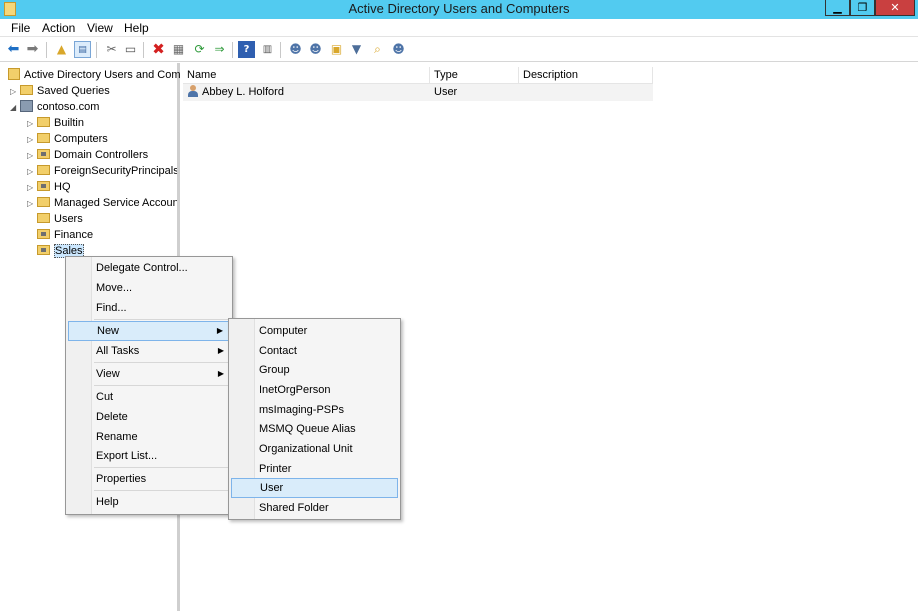 The image size is (918, 611). Describe the element at coordinates (398, 49) in the screenshot. I see `add-to-group-icon: ☻` at that location.